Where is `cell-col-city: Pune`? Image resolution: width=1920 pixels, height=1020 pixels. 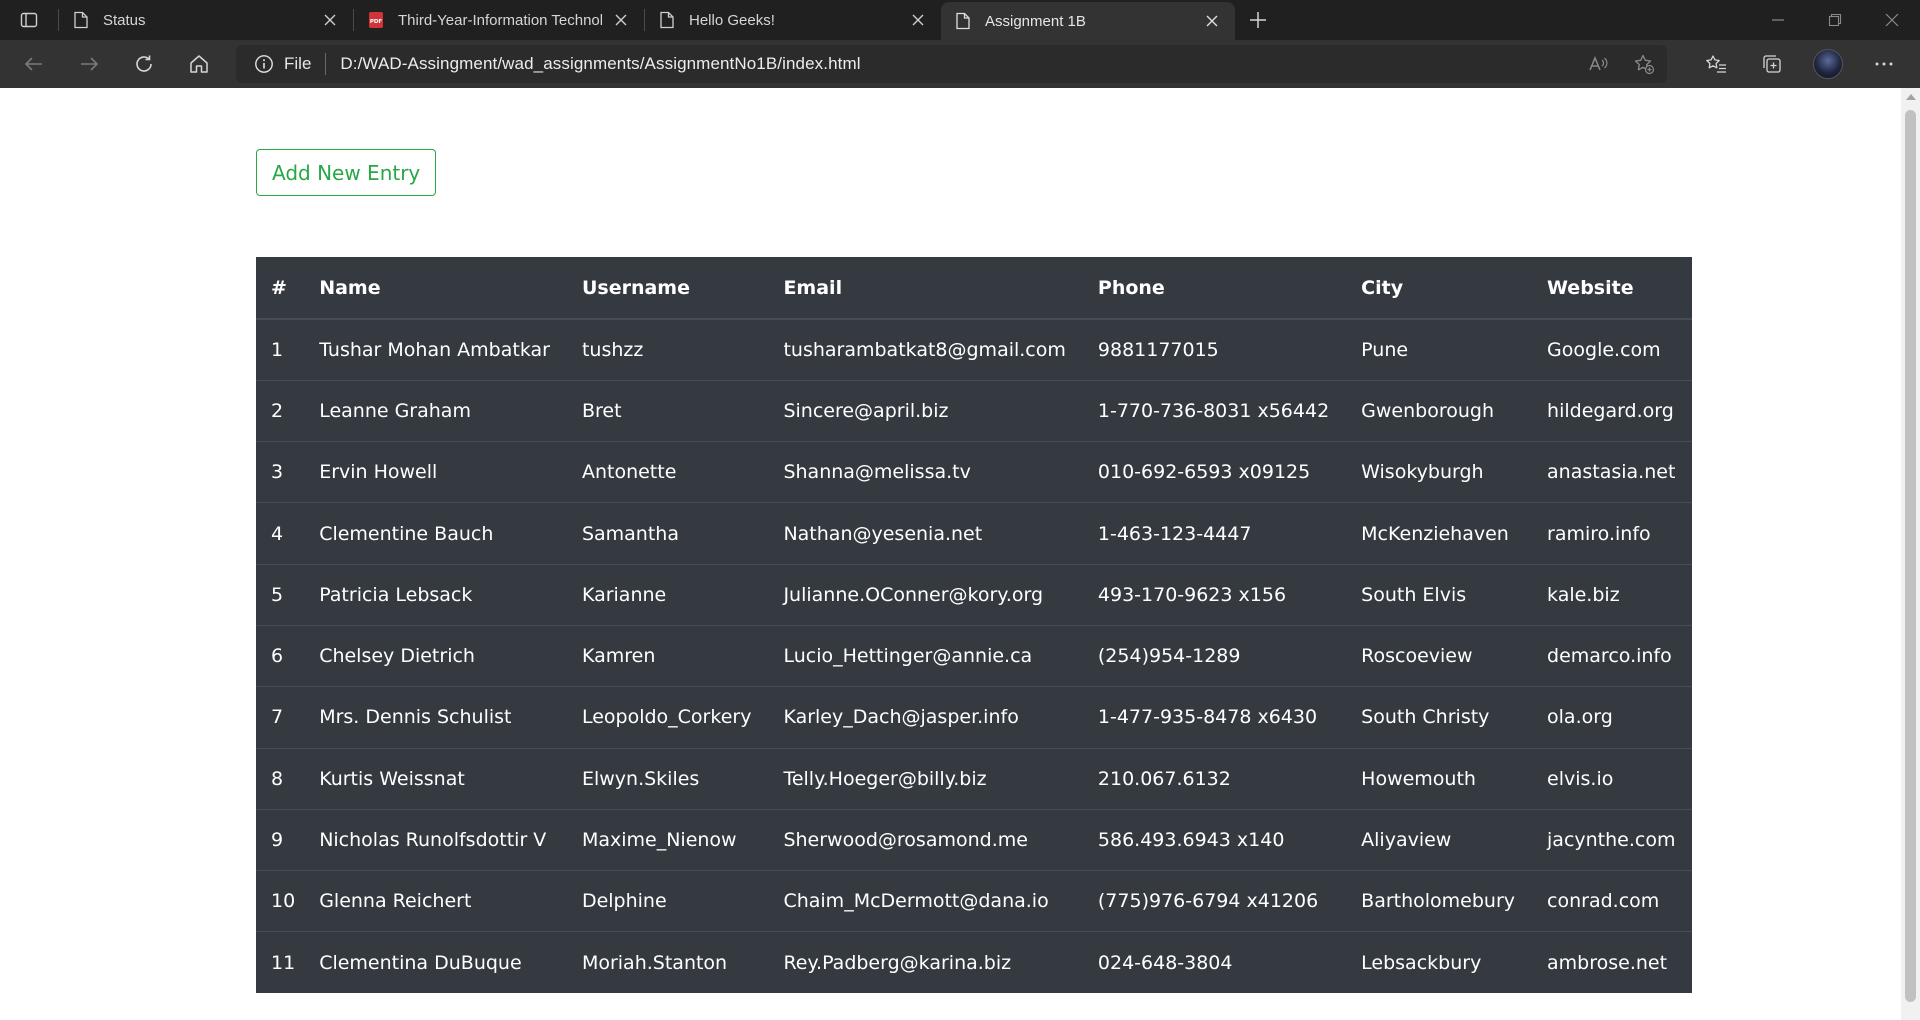 cell-col-city: Pune is located at coordinates (1438, 349).